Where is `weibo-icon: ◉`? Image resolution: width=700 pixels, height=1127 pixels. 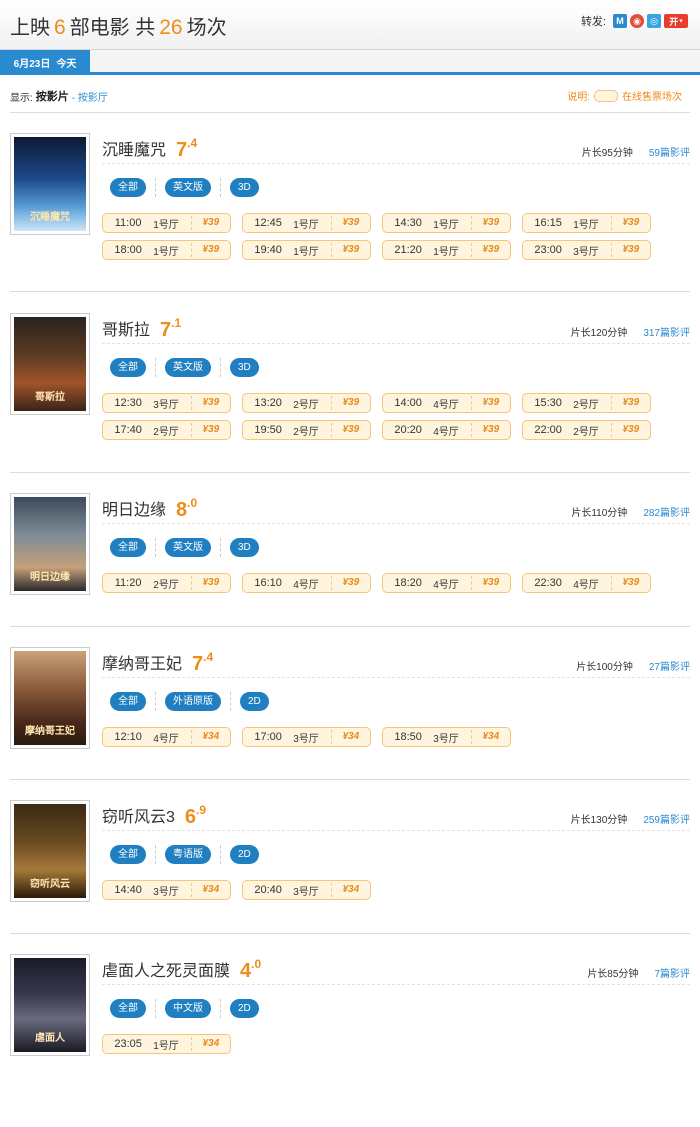
weibo-icon: ◉ is located at coordinates (637, 21).